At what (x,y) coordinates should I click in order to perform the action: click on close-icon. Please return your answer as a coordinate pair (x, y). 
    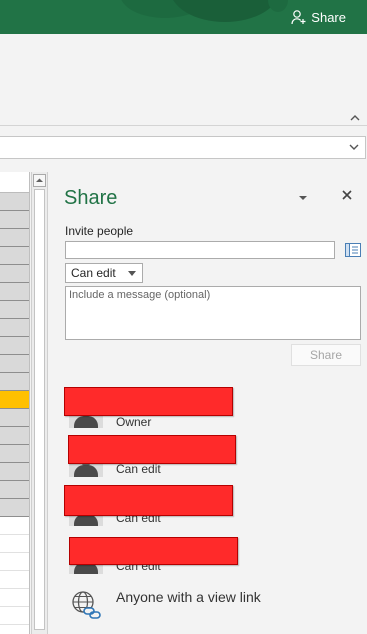
    Looking at the image, I should click on (347, 195).